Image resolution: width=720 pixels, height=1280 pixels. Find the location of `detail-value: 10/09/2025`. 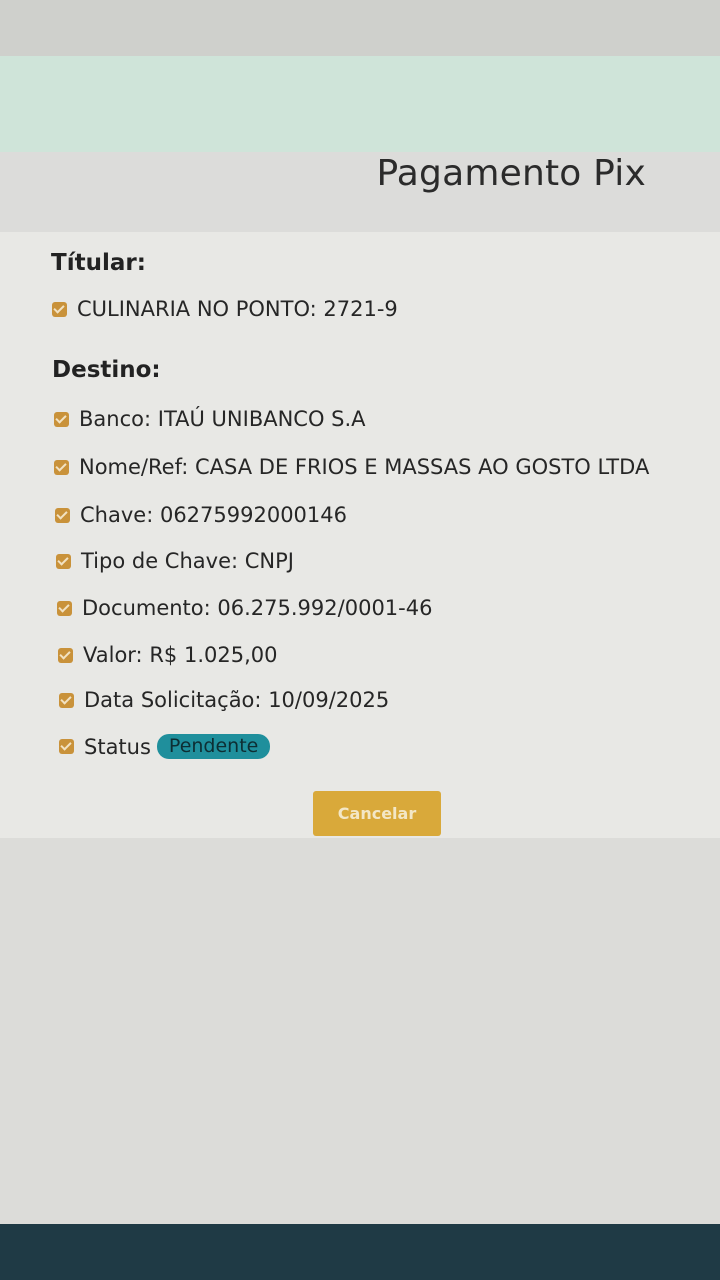

detail-value: 10/09/2025 is located at coordinates (329, 700).